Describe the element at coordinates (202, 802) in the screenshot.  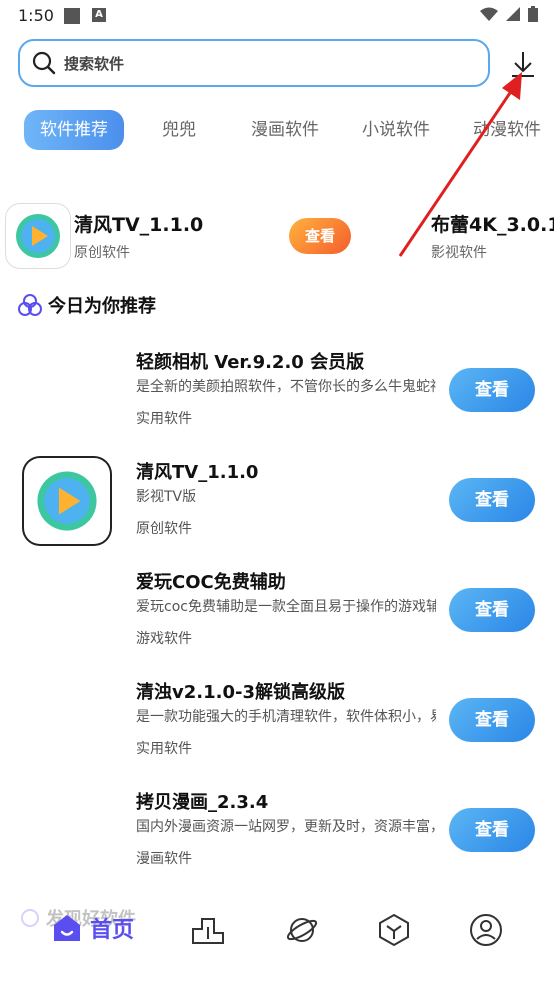
I see `item-title: 拷贝漫画_2.3.4` at that location.